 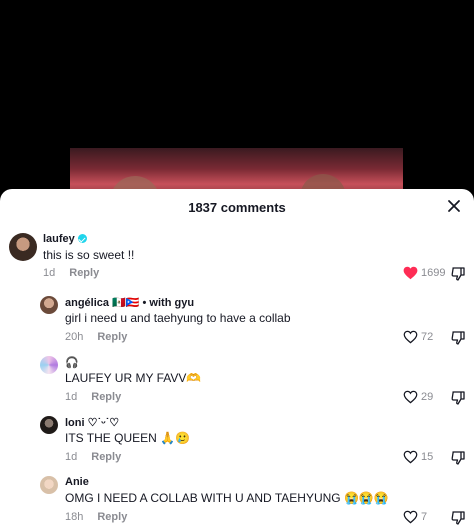 I want to click on like-count: 29, so click(x=427, y=397).